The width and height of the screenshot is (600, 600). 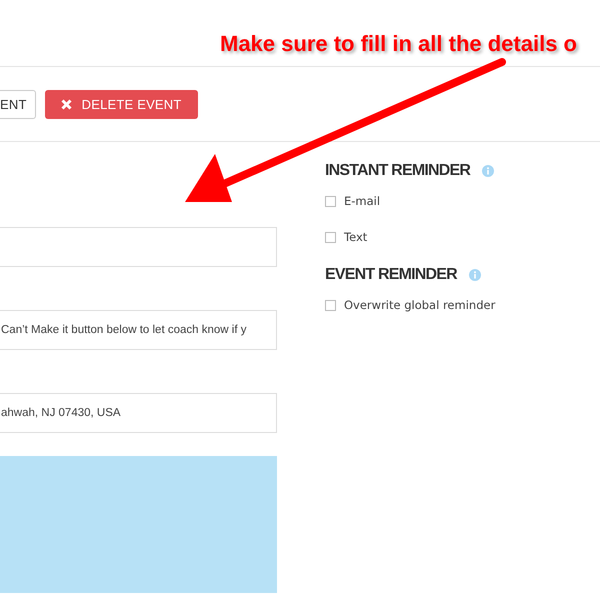 I want to click on close-icon, so click(x=66, y=104).